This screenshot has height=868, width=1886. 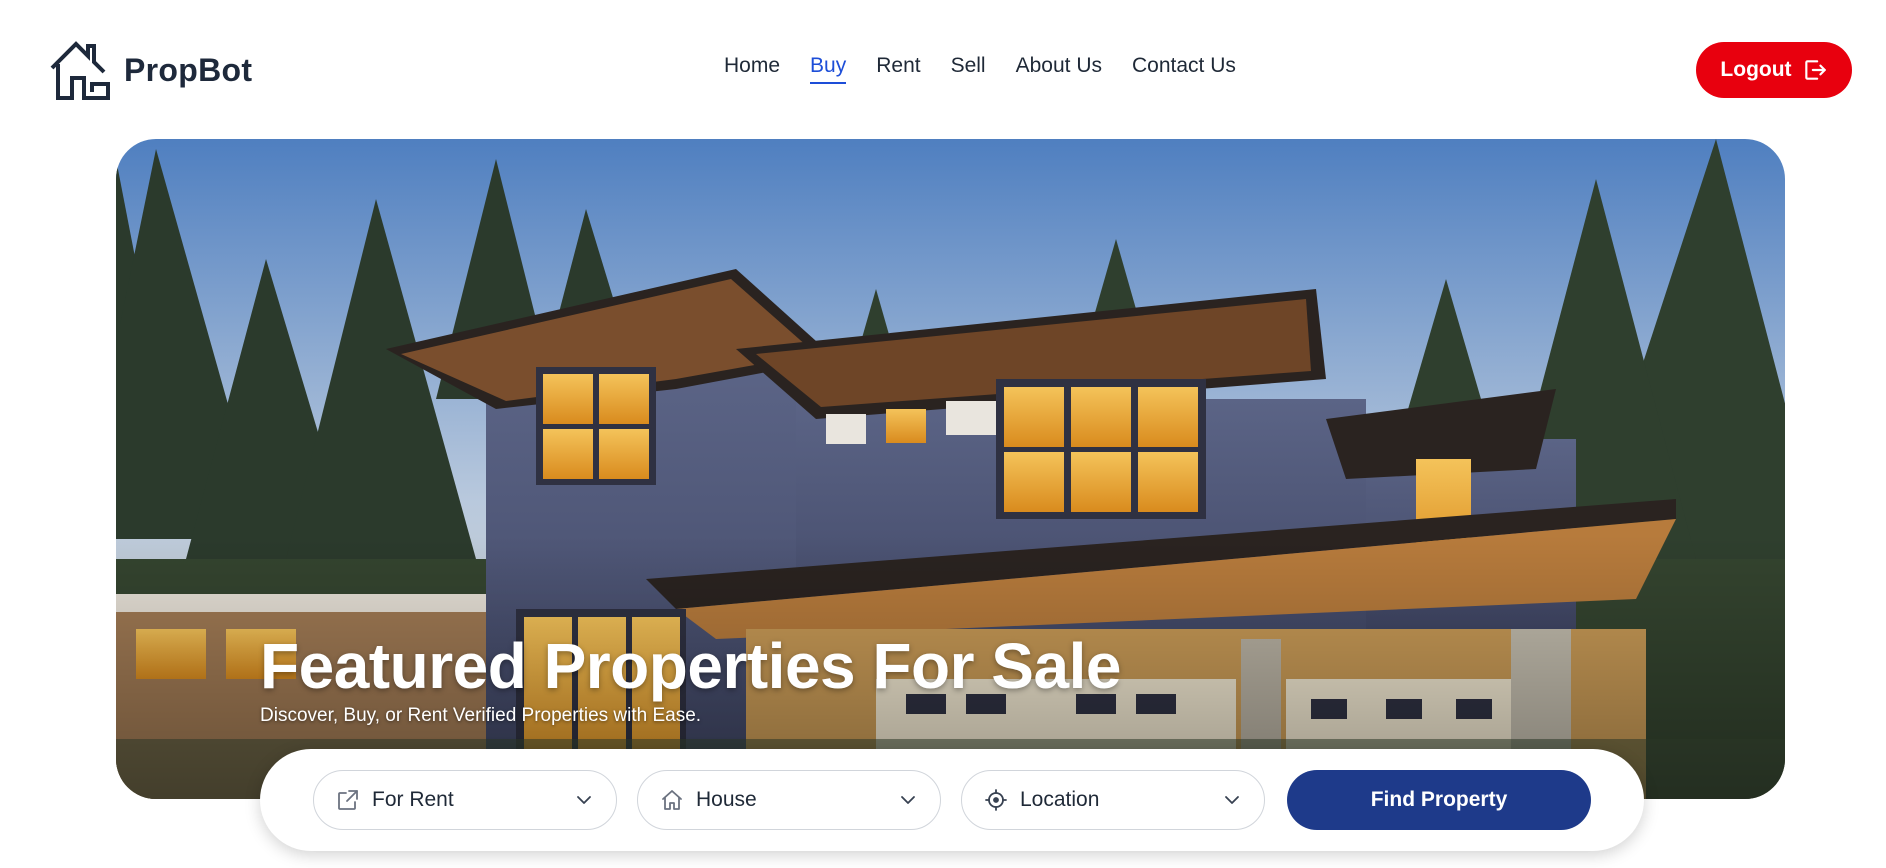 I want to click on property-type-value: House, so click(x=726, y=799).